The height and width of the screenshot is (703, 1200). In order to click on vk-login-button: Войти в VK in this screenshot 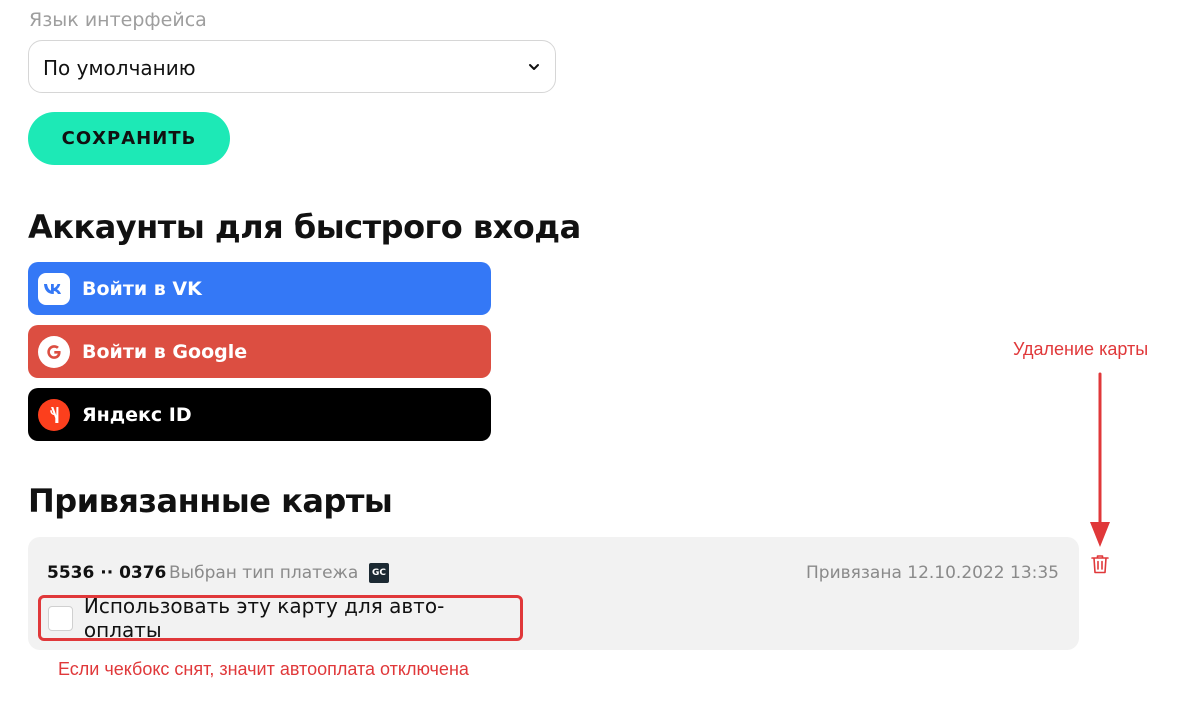, I will do `click(259, 288)`.